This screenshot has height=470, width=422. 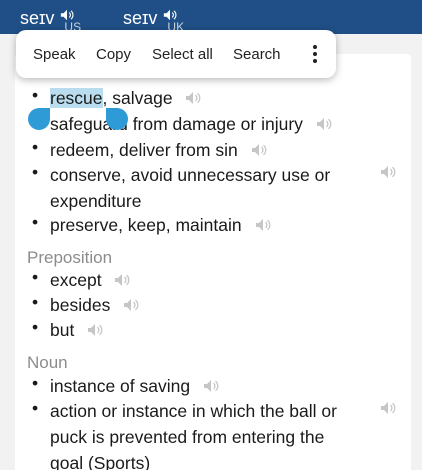 What do you see at coordinates (70, 257) in the screenshot?
I see `pos-label-preposition: Preposition` at bounding box center [70, 257].